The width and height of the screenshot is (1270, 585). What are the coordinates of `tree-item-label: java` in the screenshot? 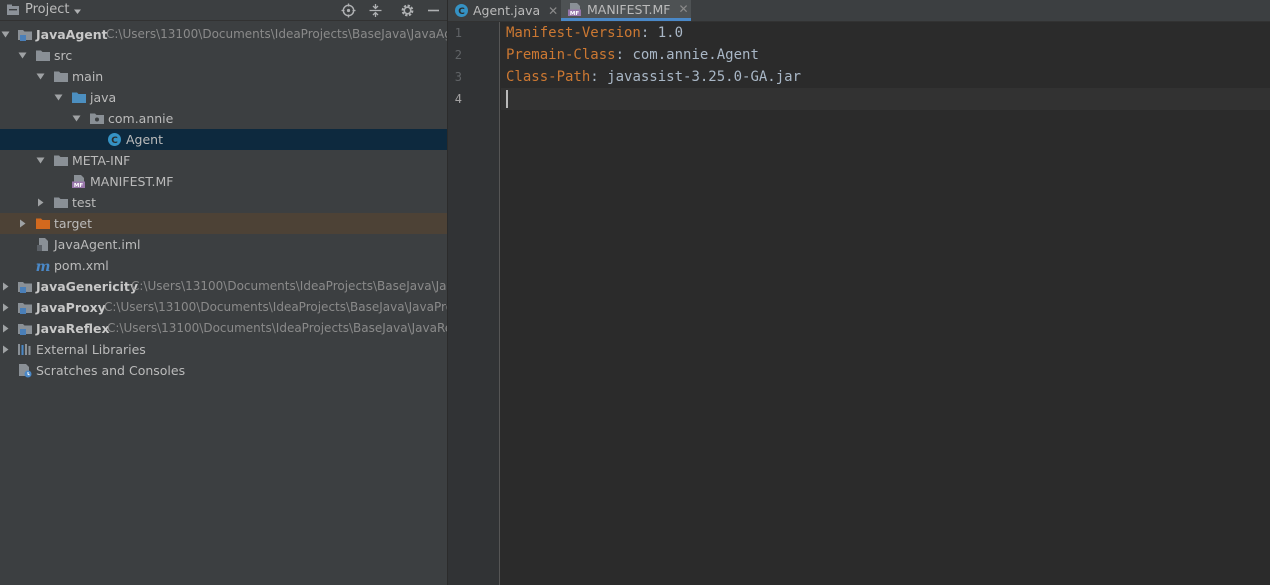 It's located at (103, 97).